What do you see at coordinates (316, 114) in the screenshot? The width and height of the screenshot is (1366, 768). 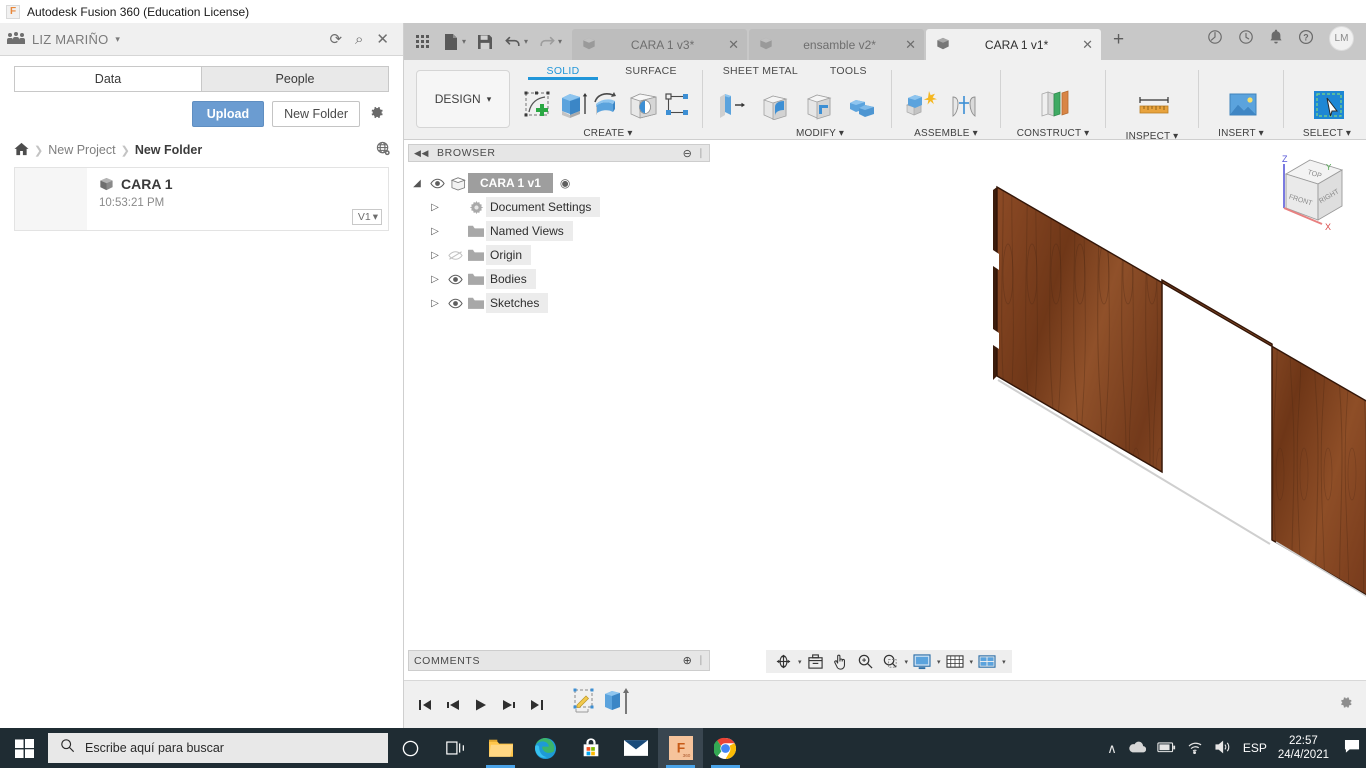 I see `new-folder-button: New Folder` at bounding box center [316, 114].